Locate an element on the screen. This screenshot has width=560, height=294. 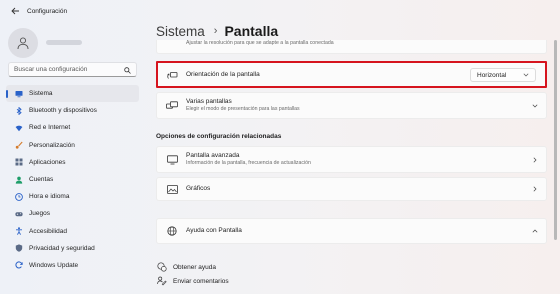
sidebar-item-windows-update: Windows Update is located at coordinates (72, 265).